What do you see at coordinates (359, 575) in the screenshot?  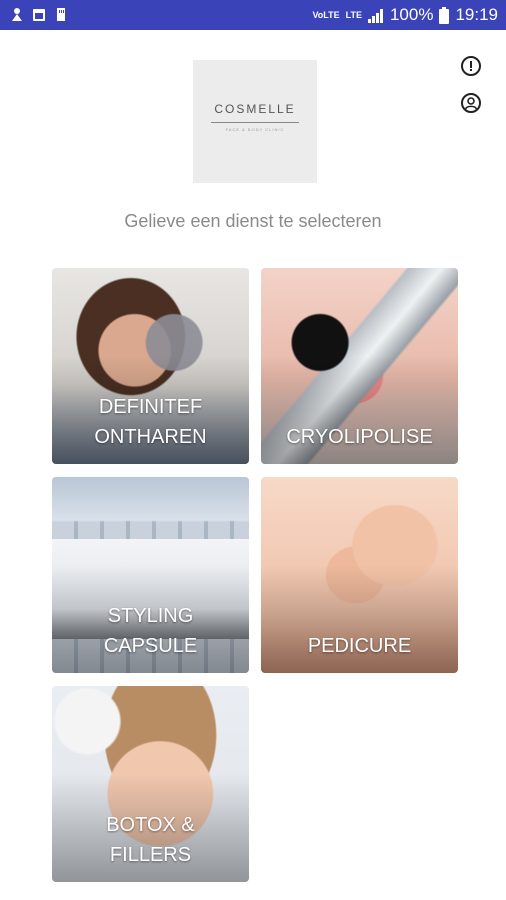 I see `service-tile-pedicure: PEDICURE` at bounding box center [359, 575].